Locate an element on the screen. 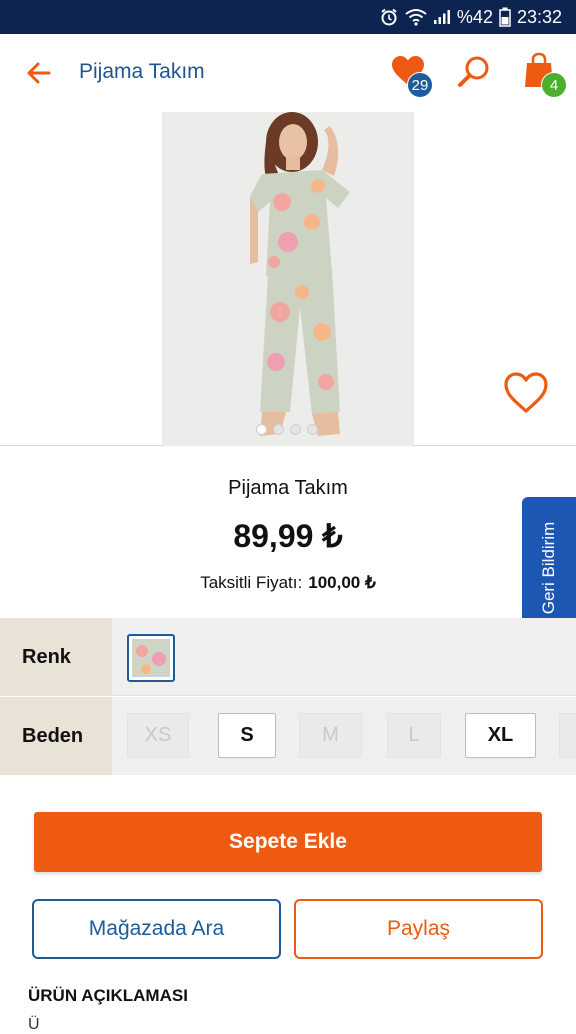  size-next-button-partial is located at coordinates (567, 735).